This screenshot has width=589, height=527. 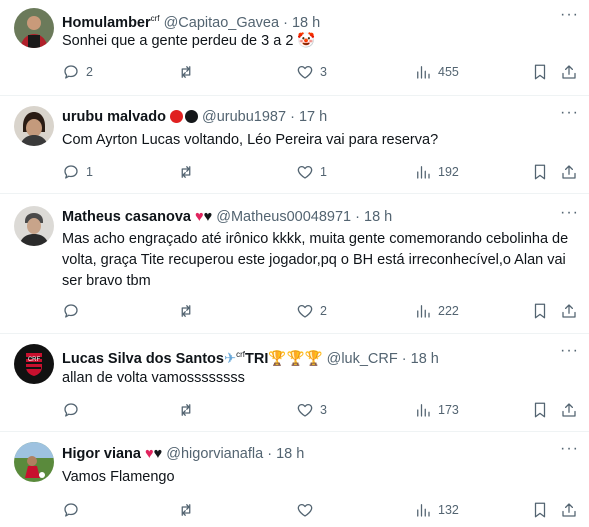 I want to click on black-circle-icon, so click(x=191, y=116).